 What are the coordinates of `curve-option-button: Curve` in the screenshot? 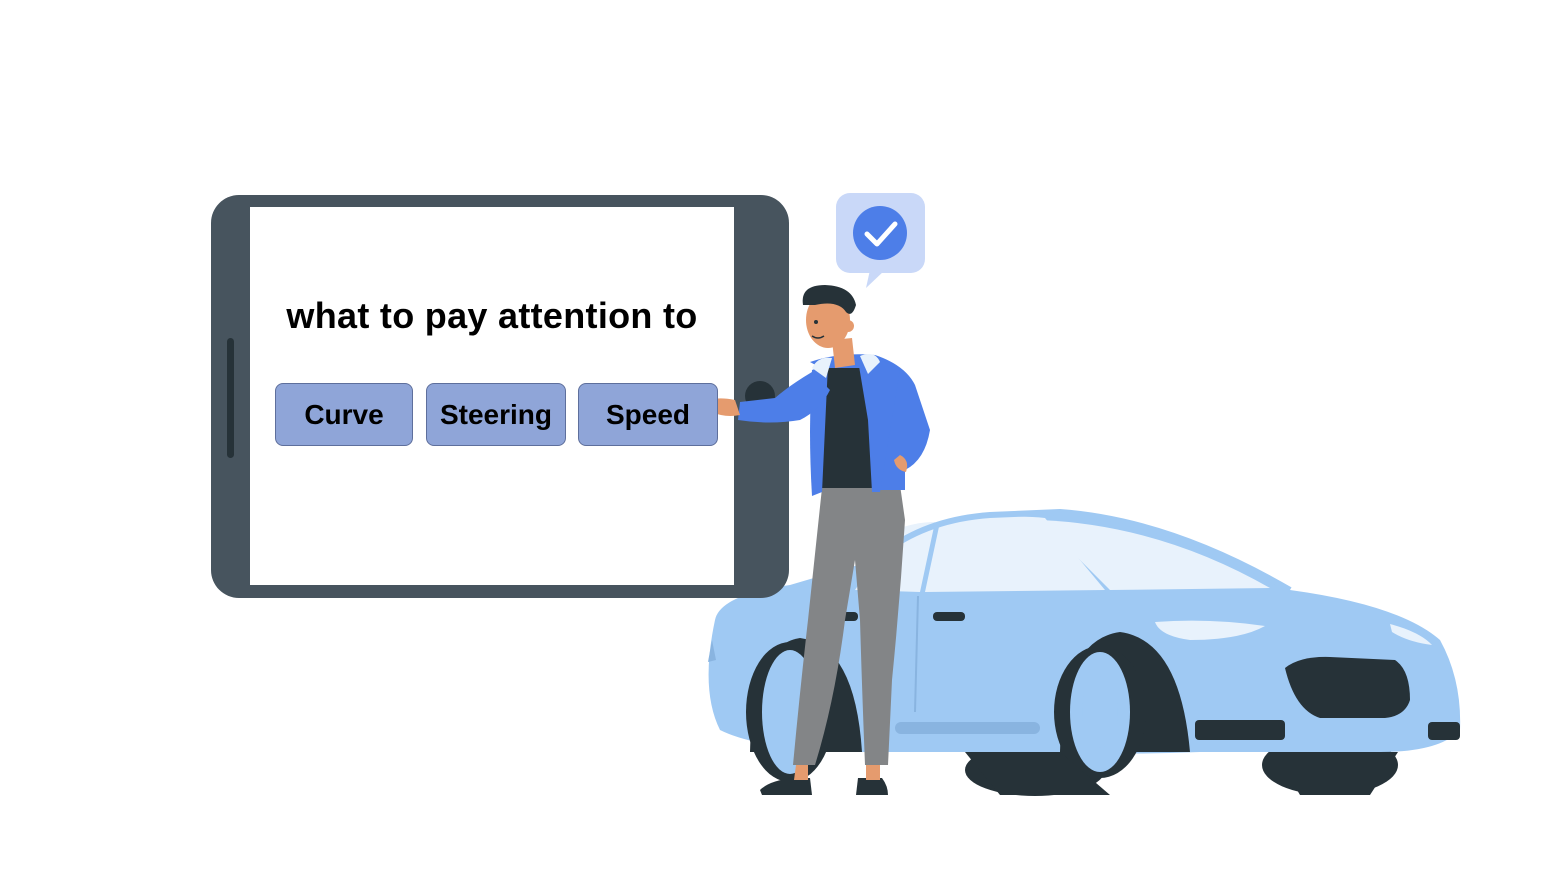 It's located at (344, 414).